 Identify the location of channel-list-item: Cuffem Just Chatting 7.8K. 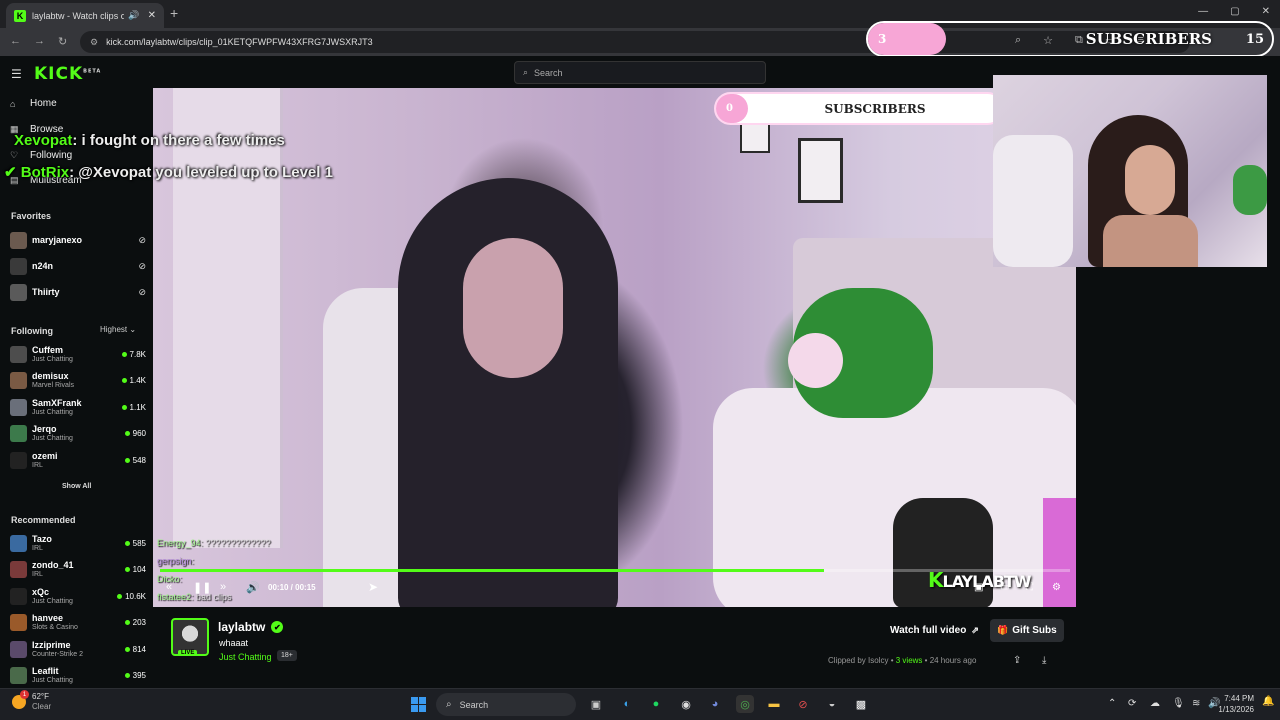
(78, 354).